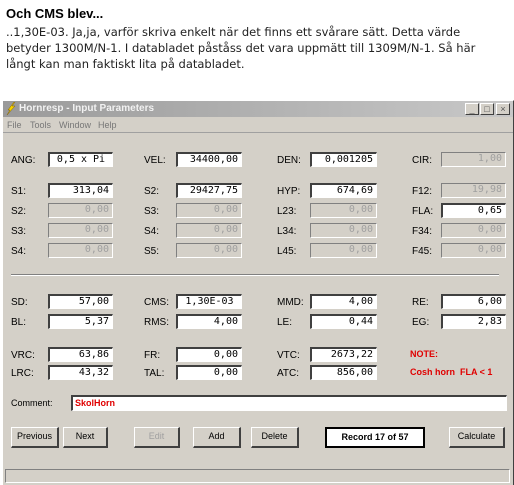  Describe the element at coordinates (80, 230) in the screenshot. I see `s3-secondary-field: 0,00` at that location.